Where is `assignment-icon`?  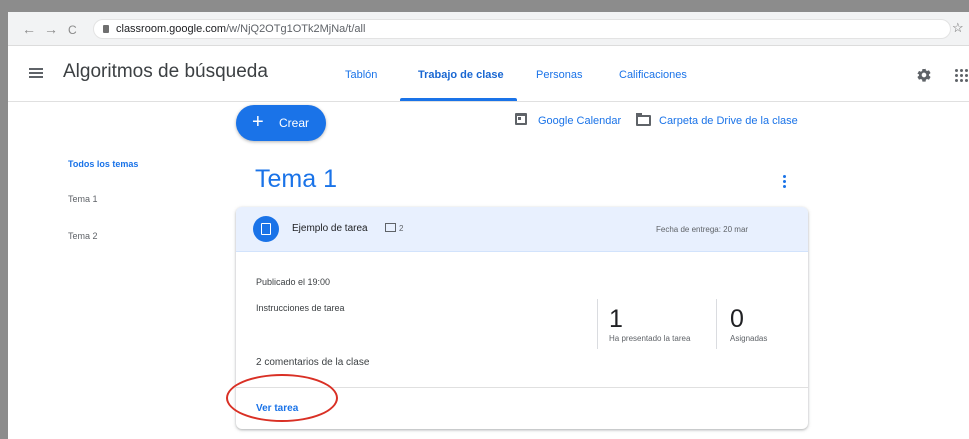
assignment-icon is located at coordinates (266, 229).